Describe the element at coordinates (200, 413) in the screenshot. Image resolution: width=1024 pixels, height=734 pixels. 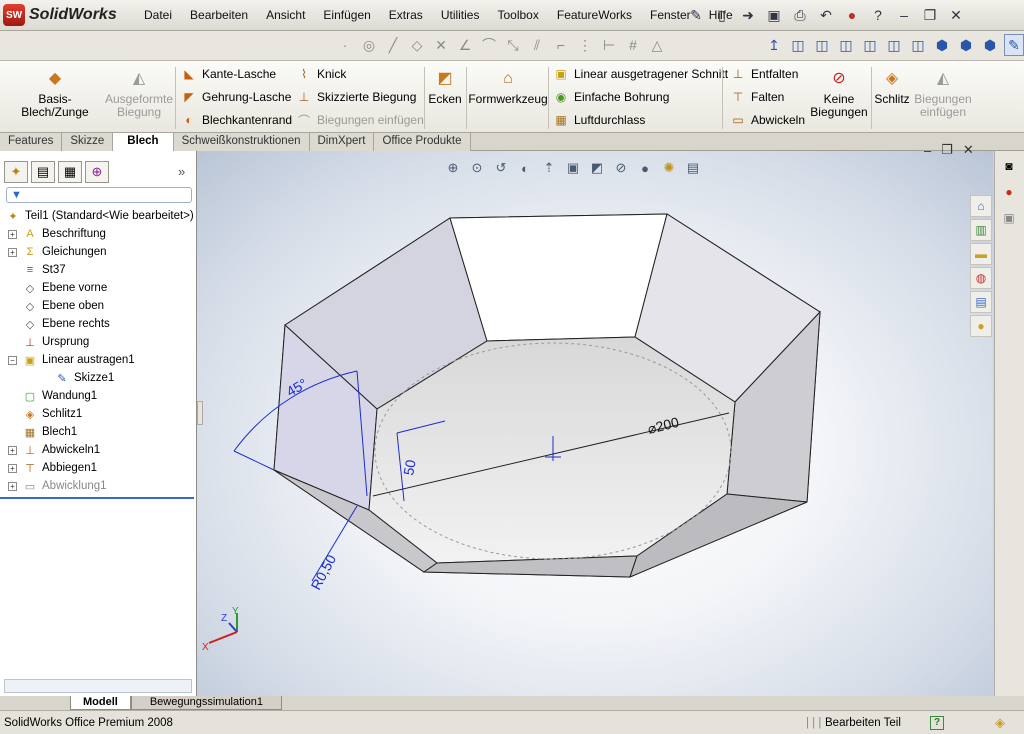
I see `panel-collapse-handle` at that location.